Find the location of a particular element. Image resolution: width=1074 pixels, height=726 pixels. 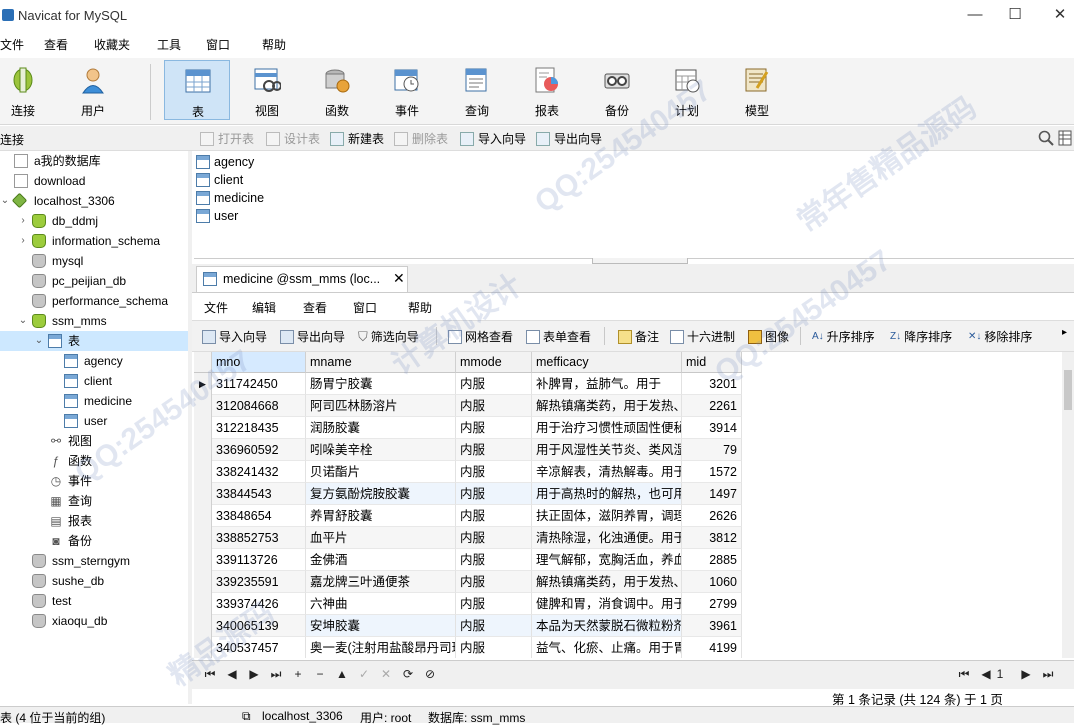

grid-cell-mid: 2626 is located at coordinates (712, 516).